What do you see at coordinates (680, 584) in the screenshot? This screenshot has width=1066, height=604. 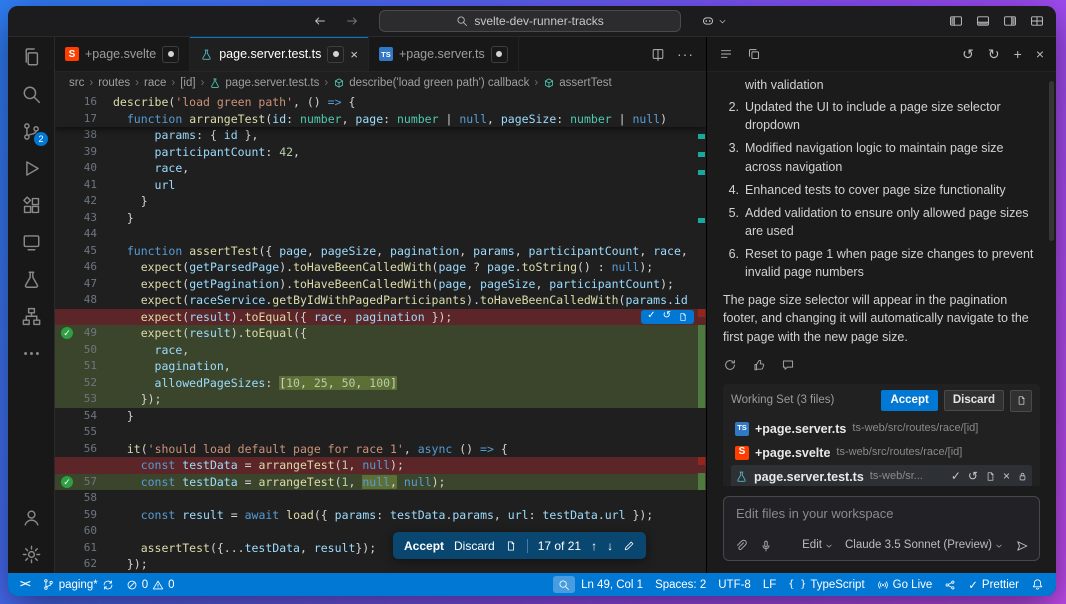 I see `indentation-status: Spaces: 2` at bounding box center [680, 584].